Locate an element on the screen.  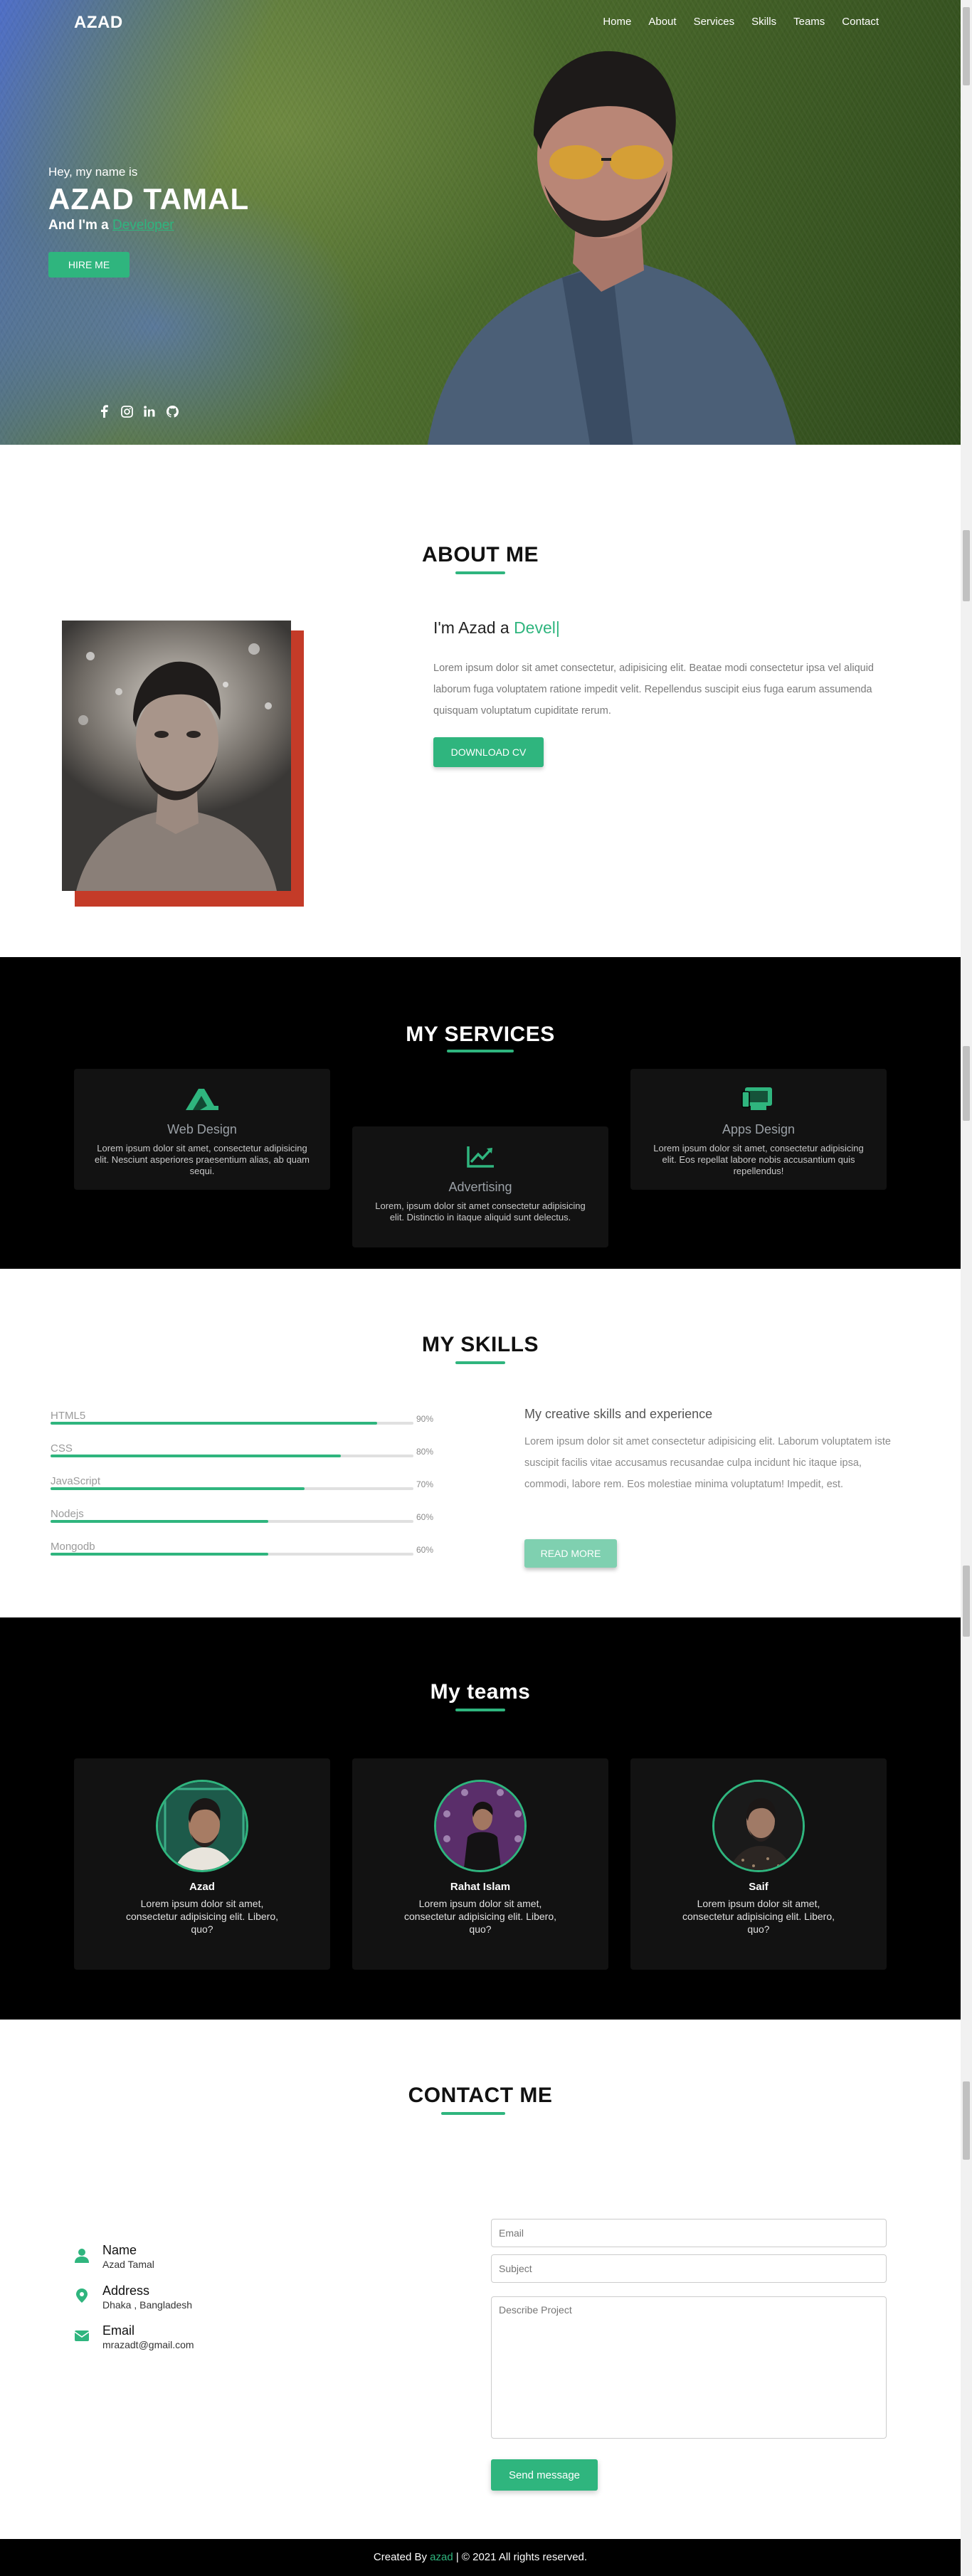
about-photo is located at coordinates (183, 764).